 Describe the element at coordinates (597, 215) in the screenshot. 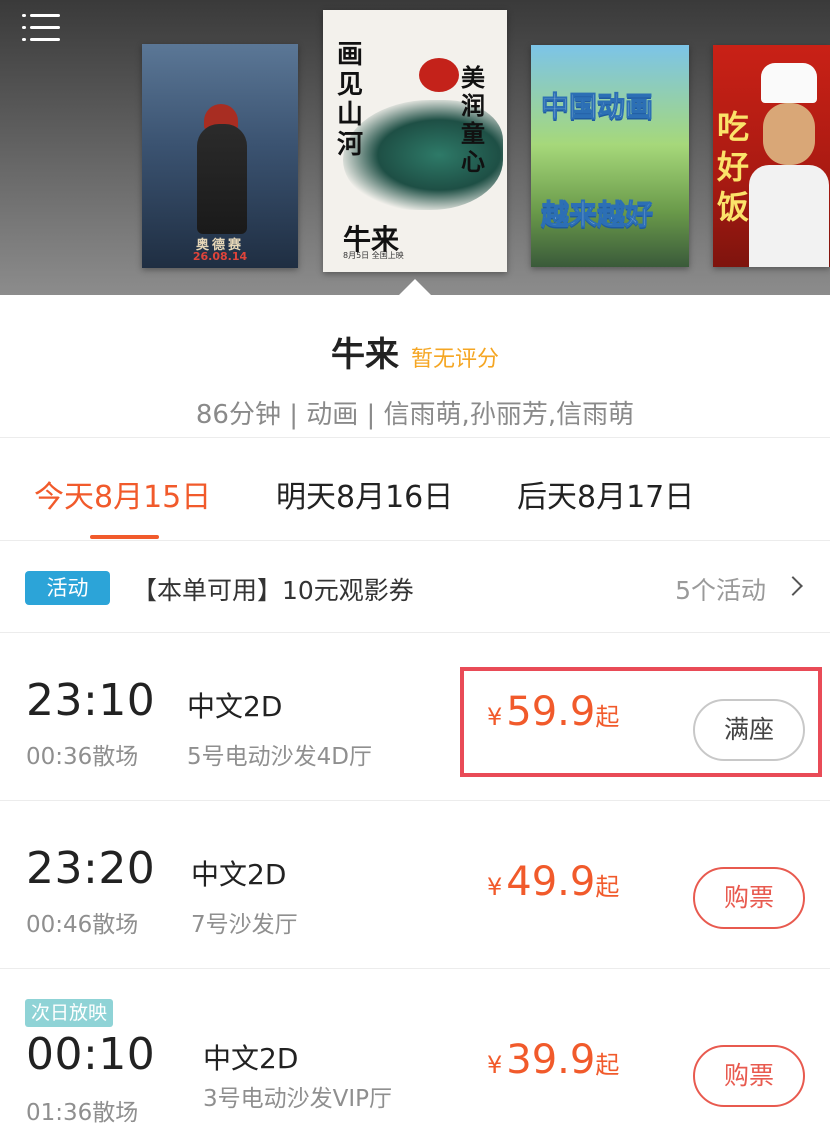

I see `poster-title: 越来越好` at that location.